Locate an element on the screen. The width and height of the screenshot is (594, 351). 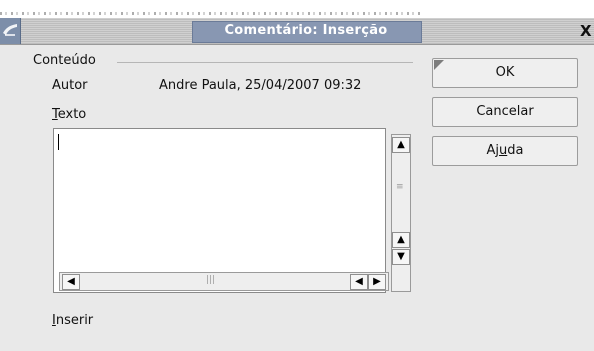
insert-label: Inserir is located at coordinates (72, 320).